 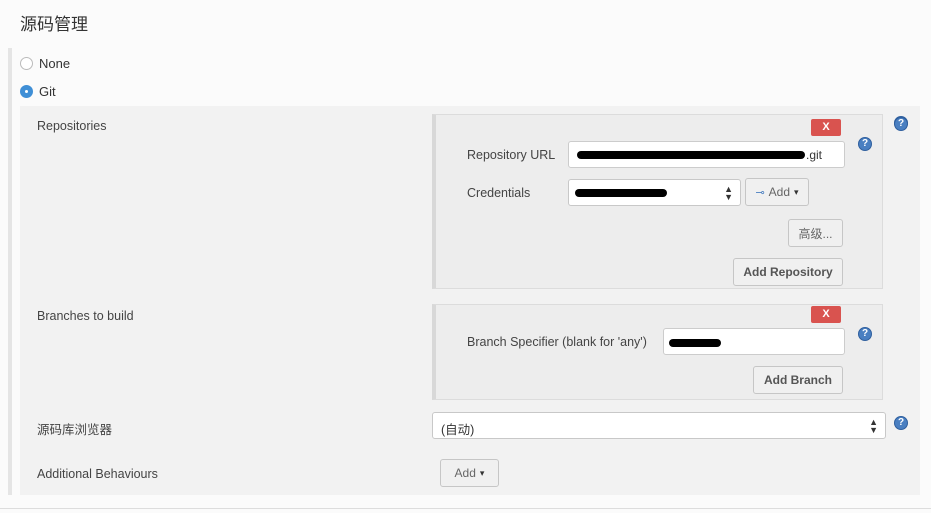 I want to click on repository-url-suffix: .git, so click(x=814, y=155).